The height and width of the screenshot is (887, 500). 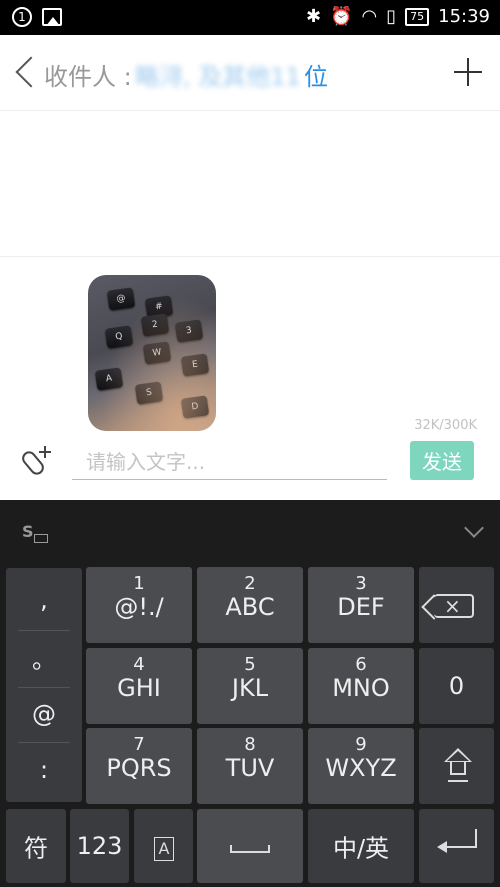 I want to click on symbols-key-label: 符, so click(x=36, y=848).